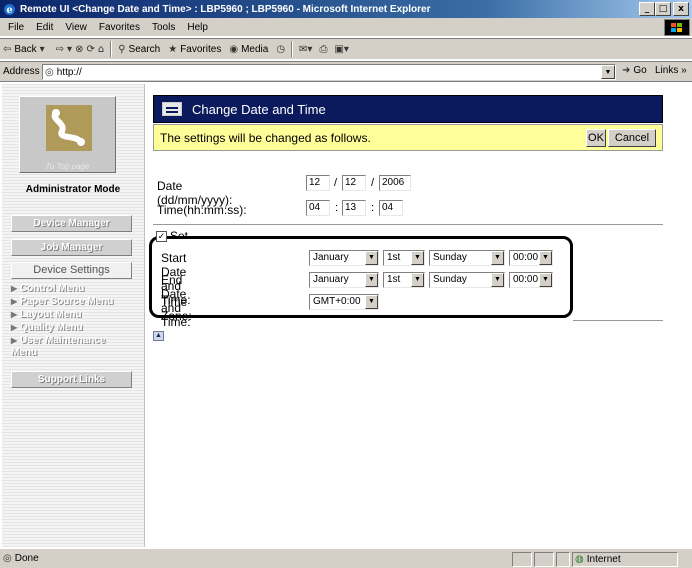 The width and height of the screenshot is (692, 568). I want to click on go-button: ➜ Go, so click(634, 70).